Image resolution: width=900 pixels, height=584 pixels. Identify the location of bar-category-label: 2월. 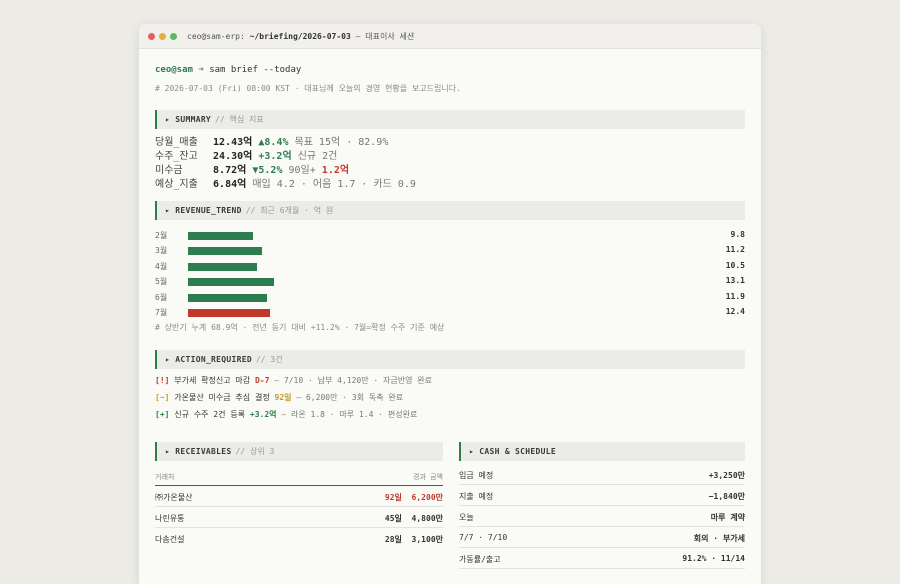
(161, 235).